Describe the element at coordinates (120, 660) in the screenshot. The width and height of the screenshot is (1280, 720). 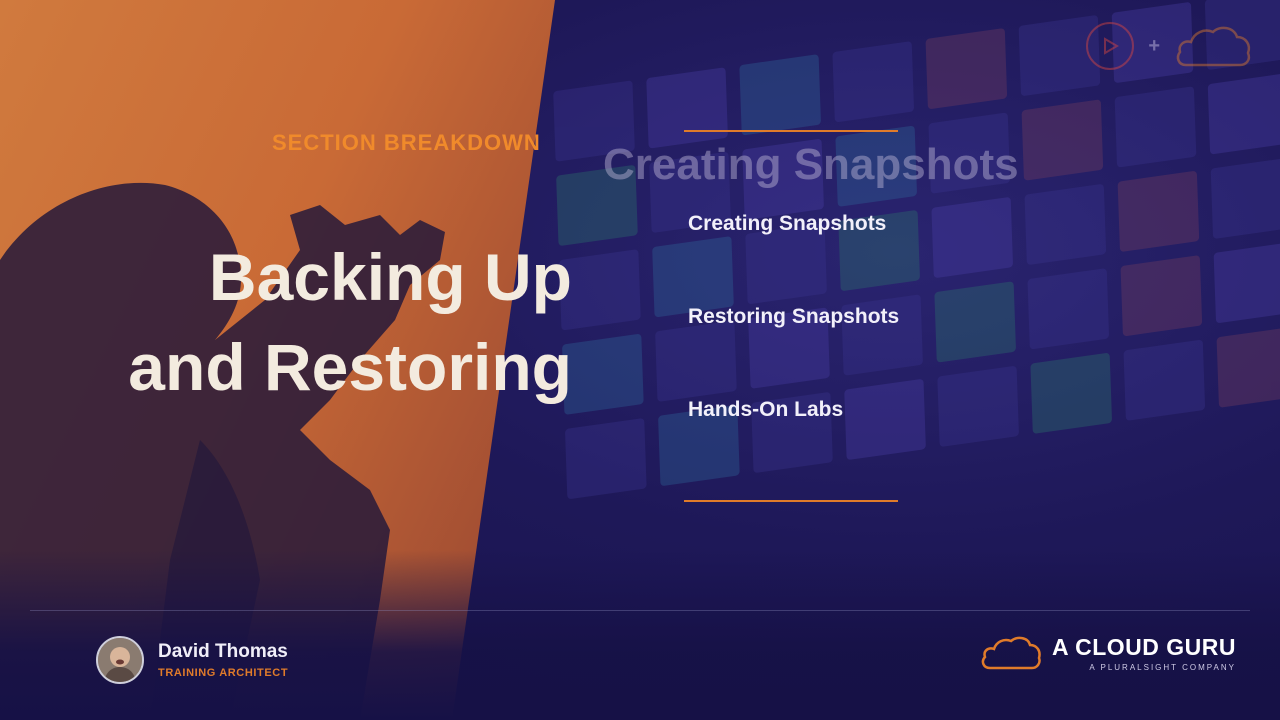
I see `presenter-avatar` at that location.